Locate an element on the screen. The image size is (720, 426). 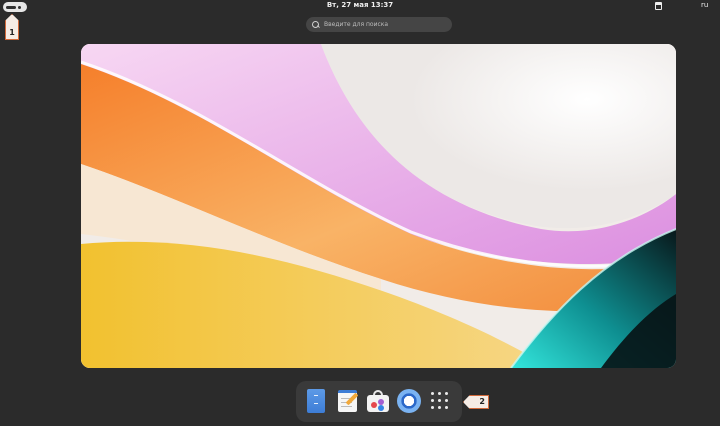
callout-marker-2: 2 is located at coordinates (476, 402).